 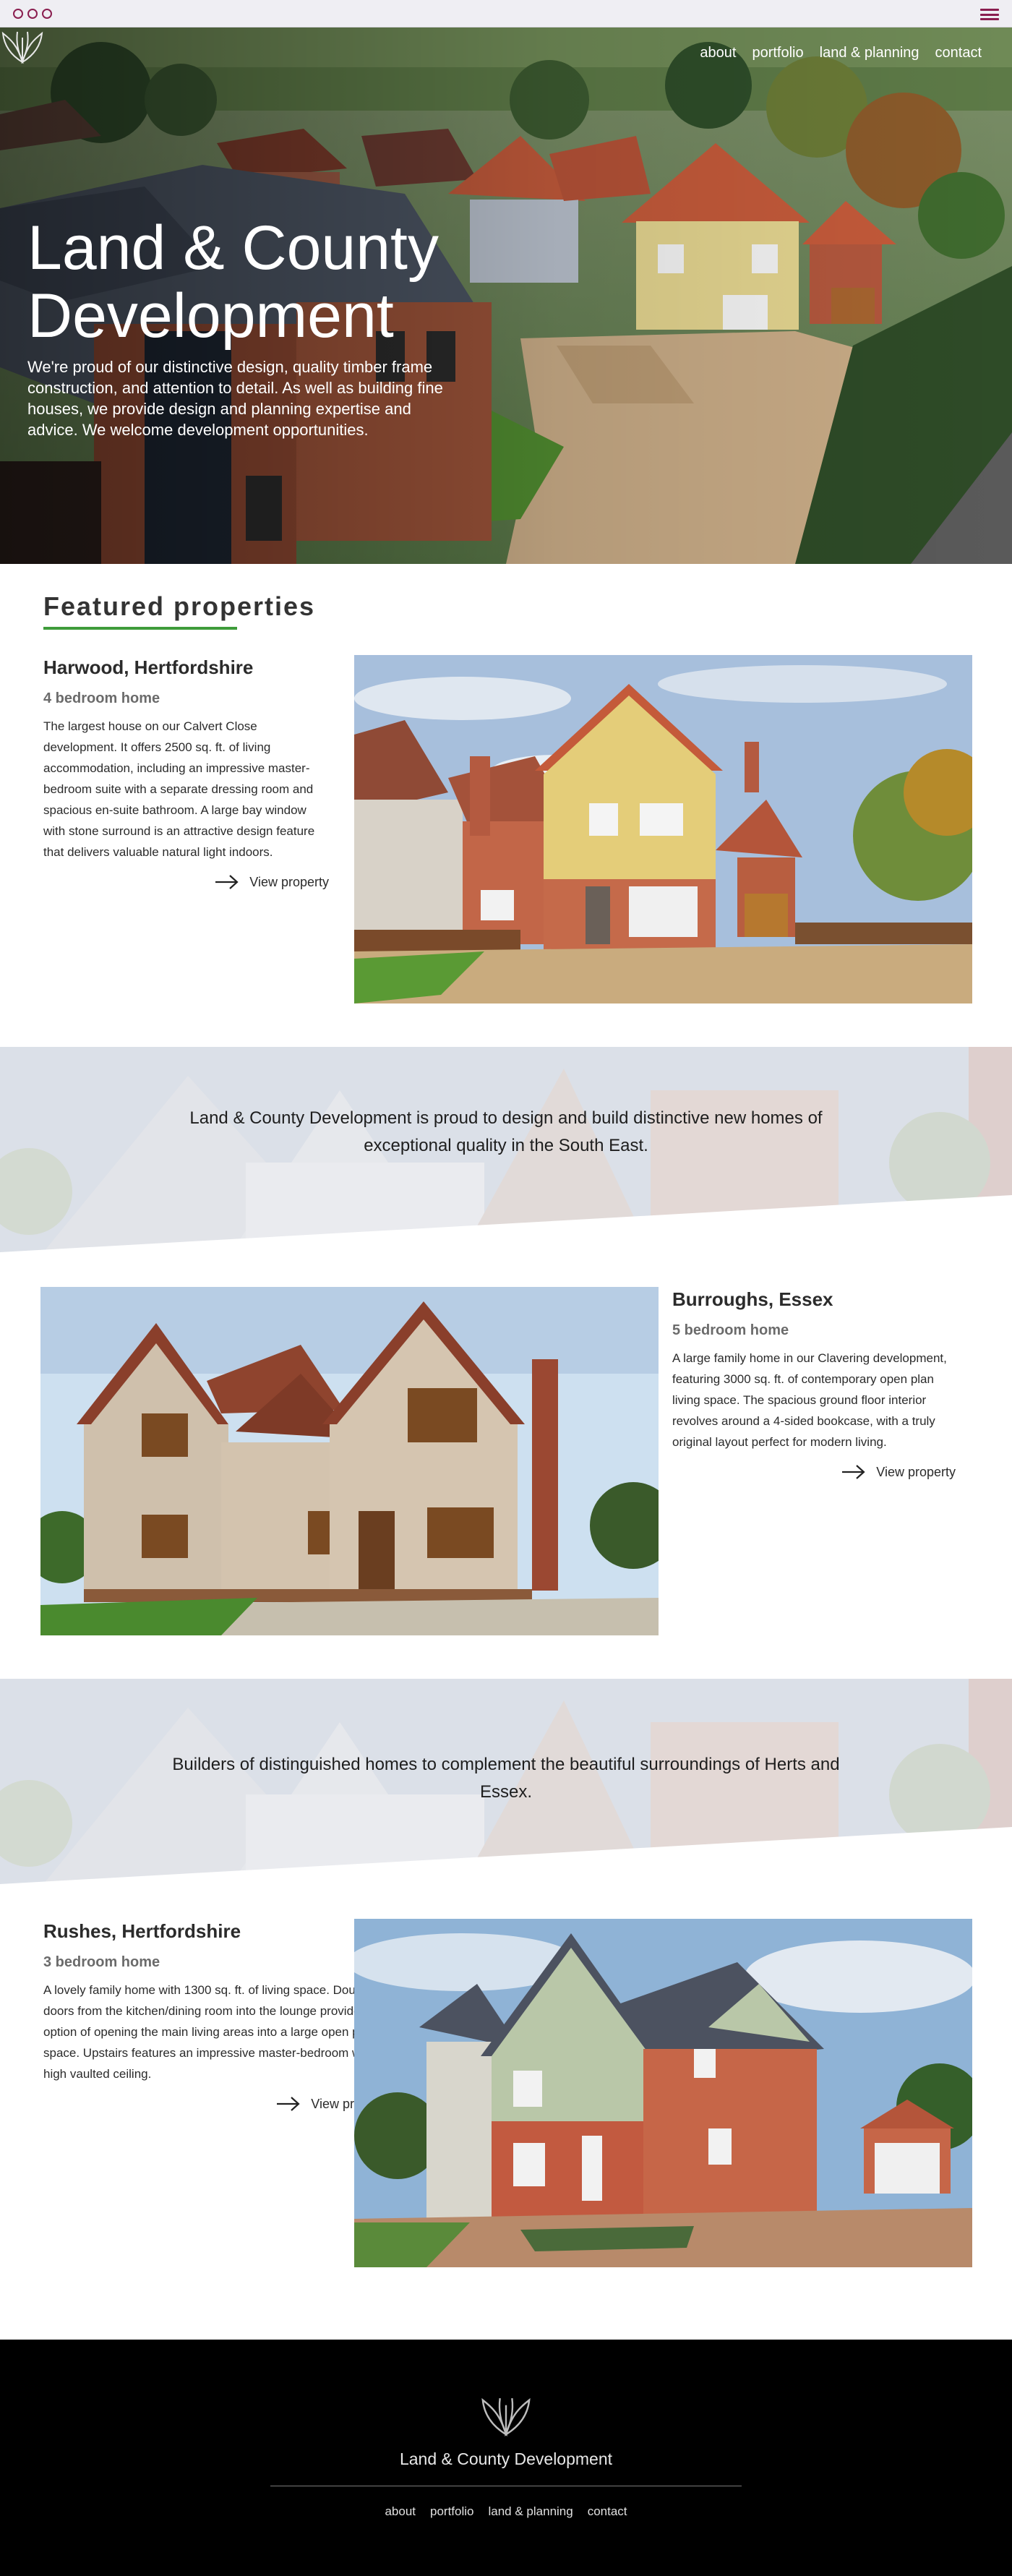 What do you see at coordinates (718, 53) in the screenshot?
I see `nav-about: about` at bounding box center [718, 53].